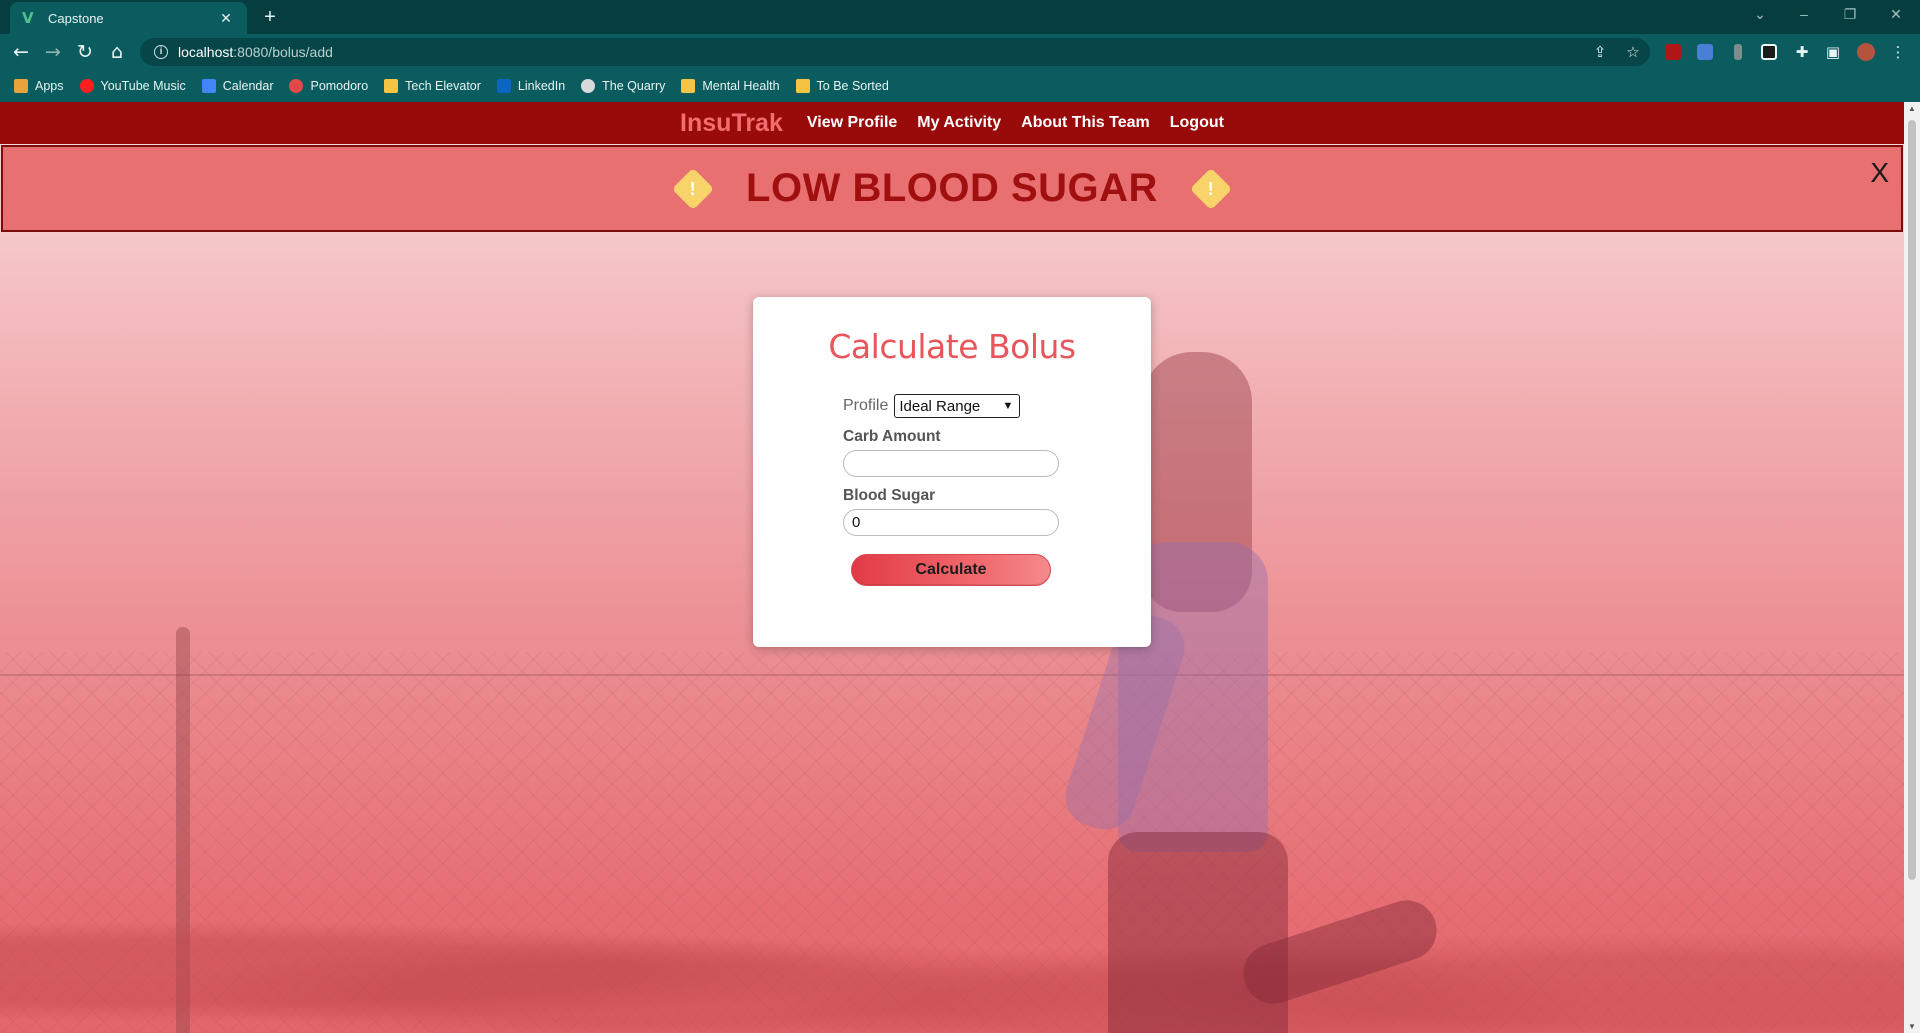 The image size is (1920, 1033). Describe the element at coordinates (1633, 52) in the screenshot. I see `bookmark-star-icon: ☆` at that location.